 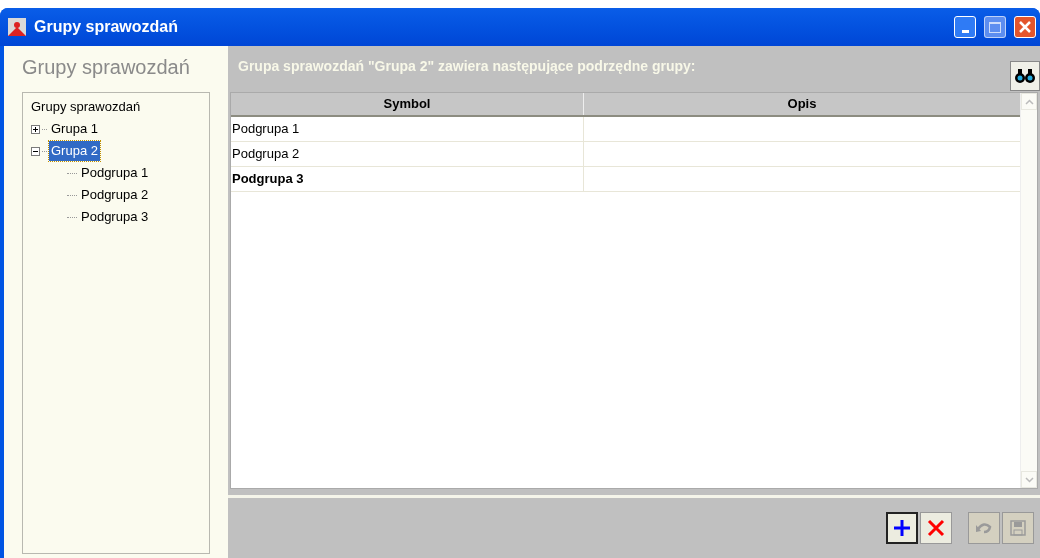 What do you see at coordinates (1029, 479) in the screenshot?
I see `scroll-down-icon` at bounding box center [1029, 479].